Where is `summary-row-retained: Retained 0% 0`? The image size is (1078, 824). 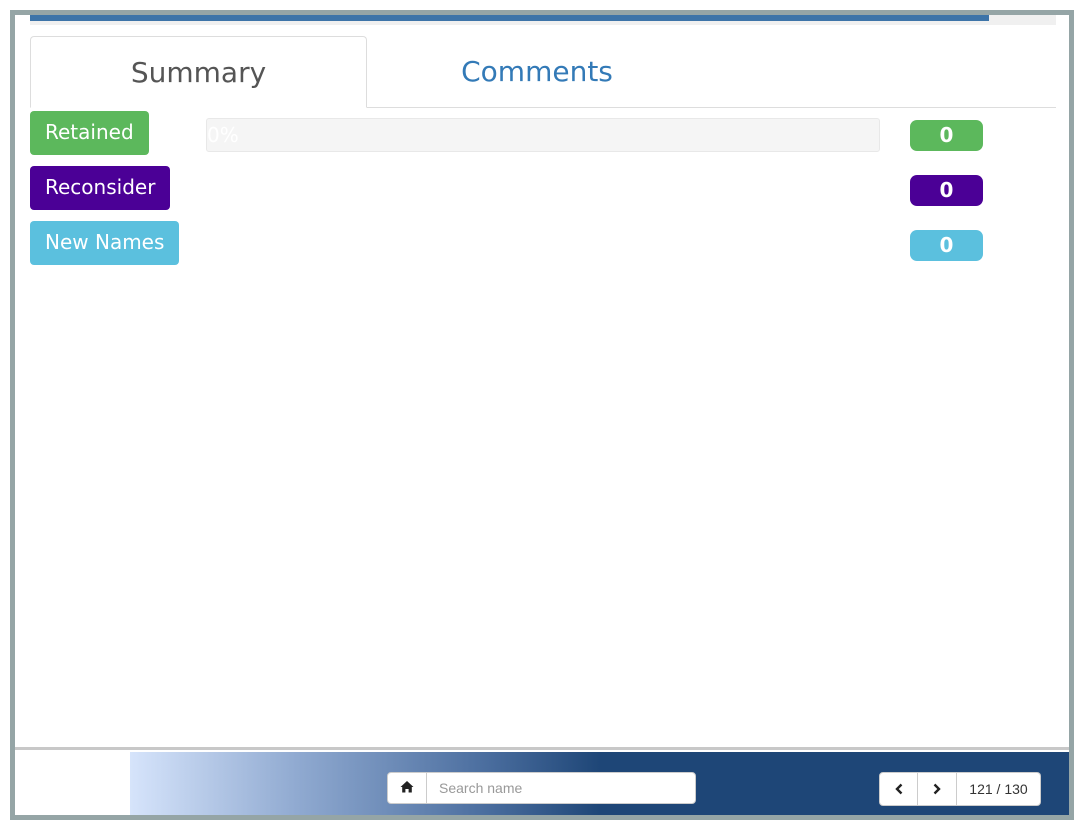
summary-row-retained: Retained 0% 0 is located at coordinates (543, 133).